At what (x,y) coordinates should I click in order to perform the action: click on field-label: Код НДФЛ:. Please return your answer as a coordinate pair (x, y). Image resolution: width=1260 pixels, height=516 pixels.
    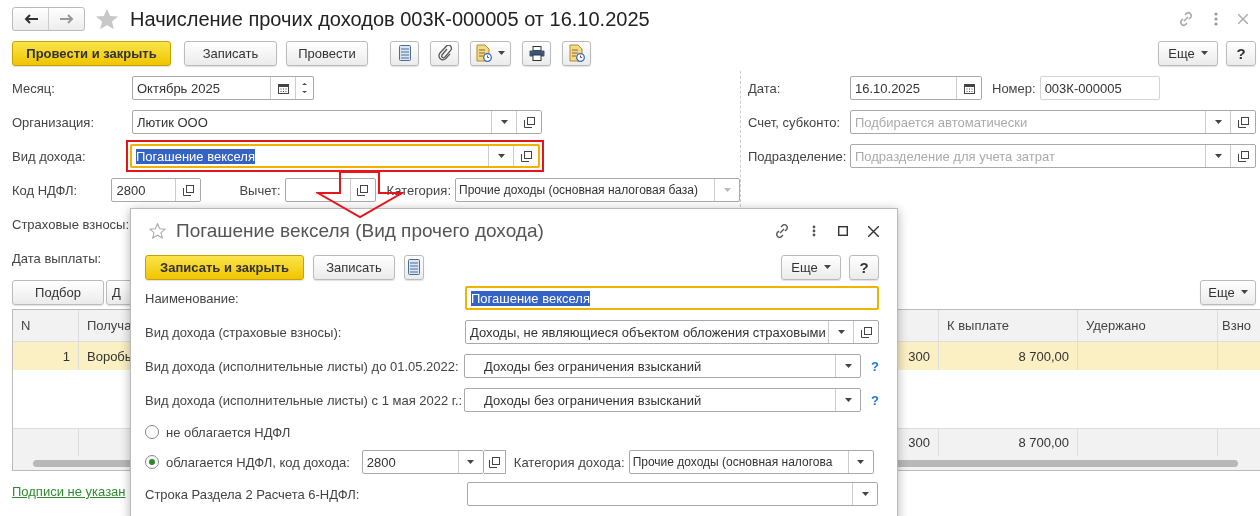
    Looking at the image, I should click on (45, 190).